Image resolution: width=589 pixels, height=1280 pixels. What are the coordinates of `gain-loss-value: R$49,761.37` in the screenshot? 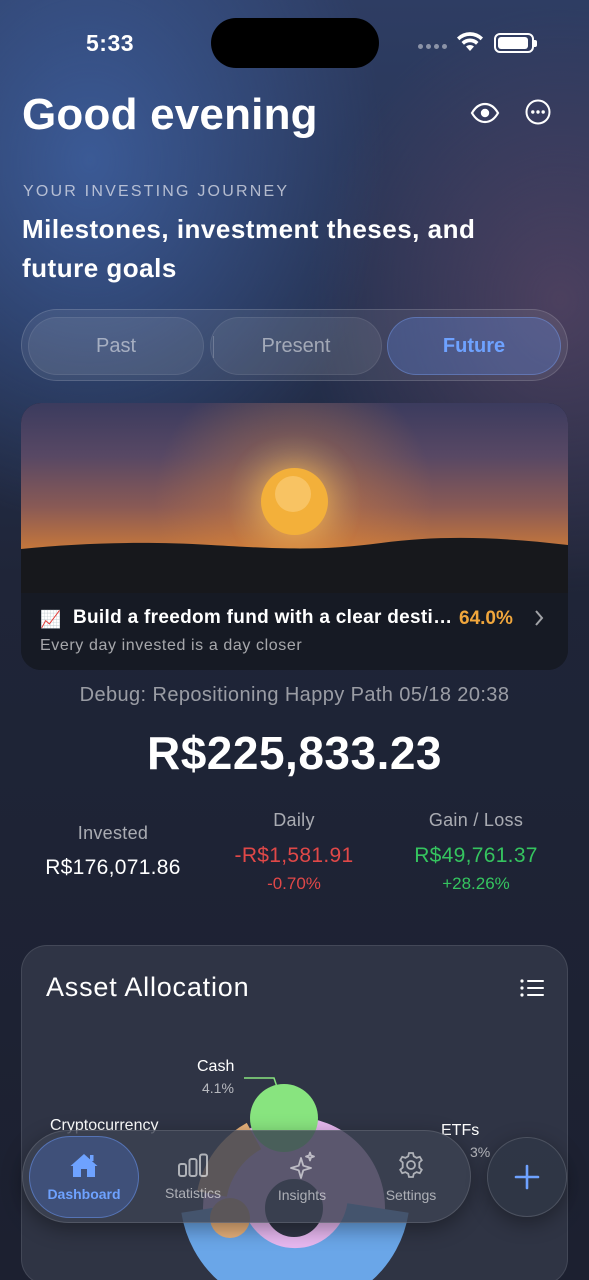 It's located at (476, 855).